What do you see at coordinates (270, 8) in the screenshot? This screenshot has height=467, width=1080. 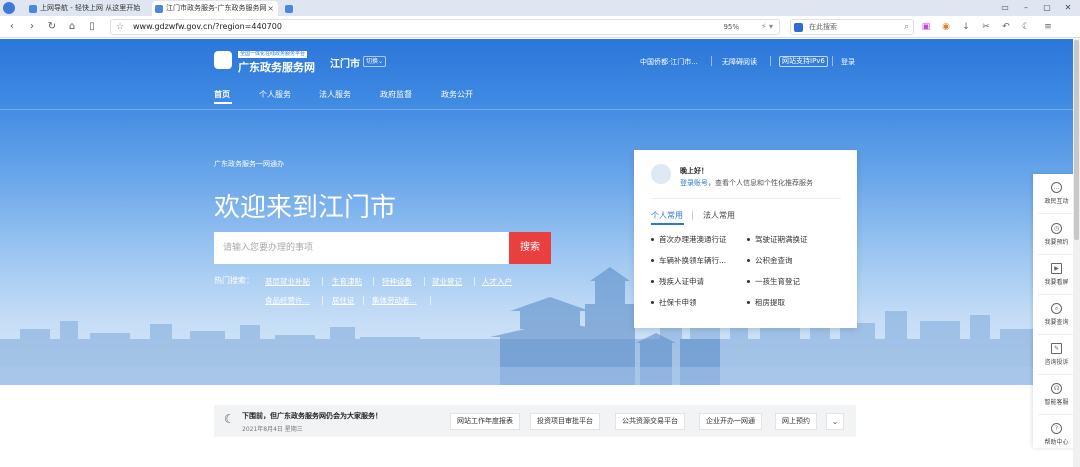 I see `close-tab-icon: ×` at bounding box center [270, 8].